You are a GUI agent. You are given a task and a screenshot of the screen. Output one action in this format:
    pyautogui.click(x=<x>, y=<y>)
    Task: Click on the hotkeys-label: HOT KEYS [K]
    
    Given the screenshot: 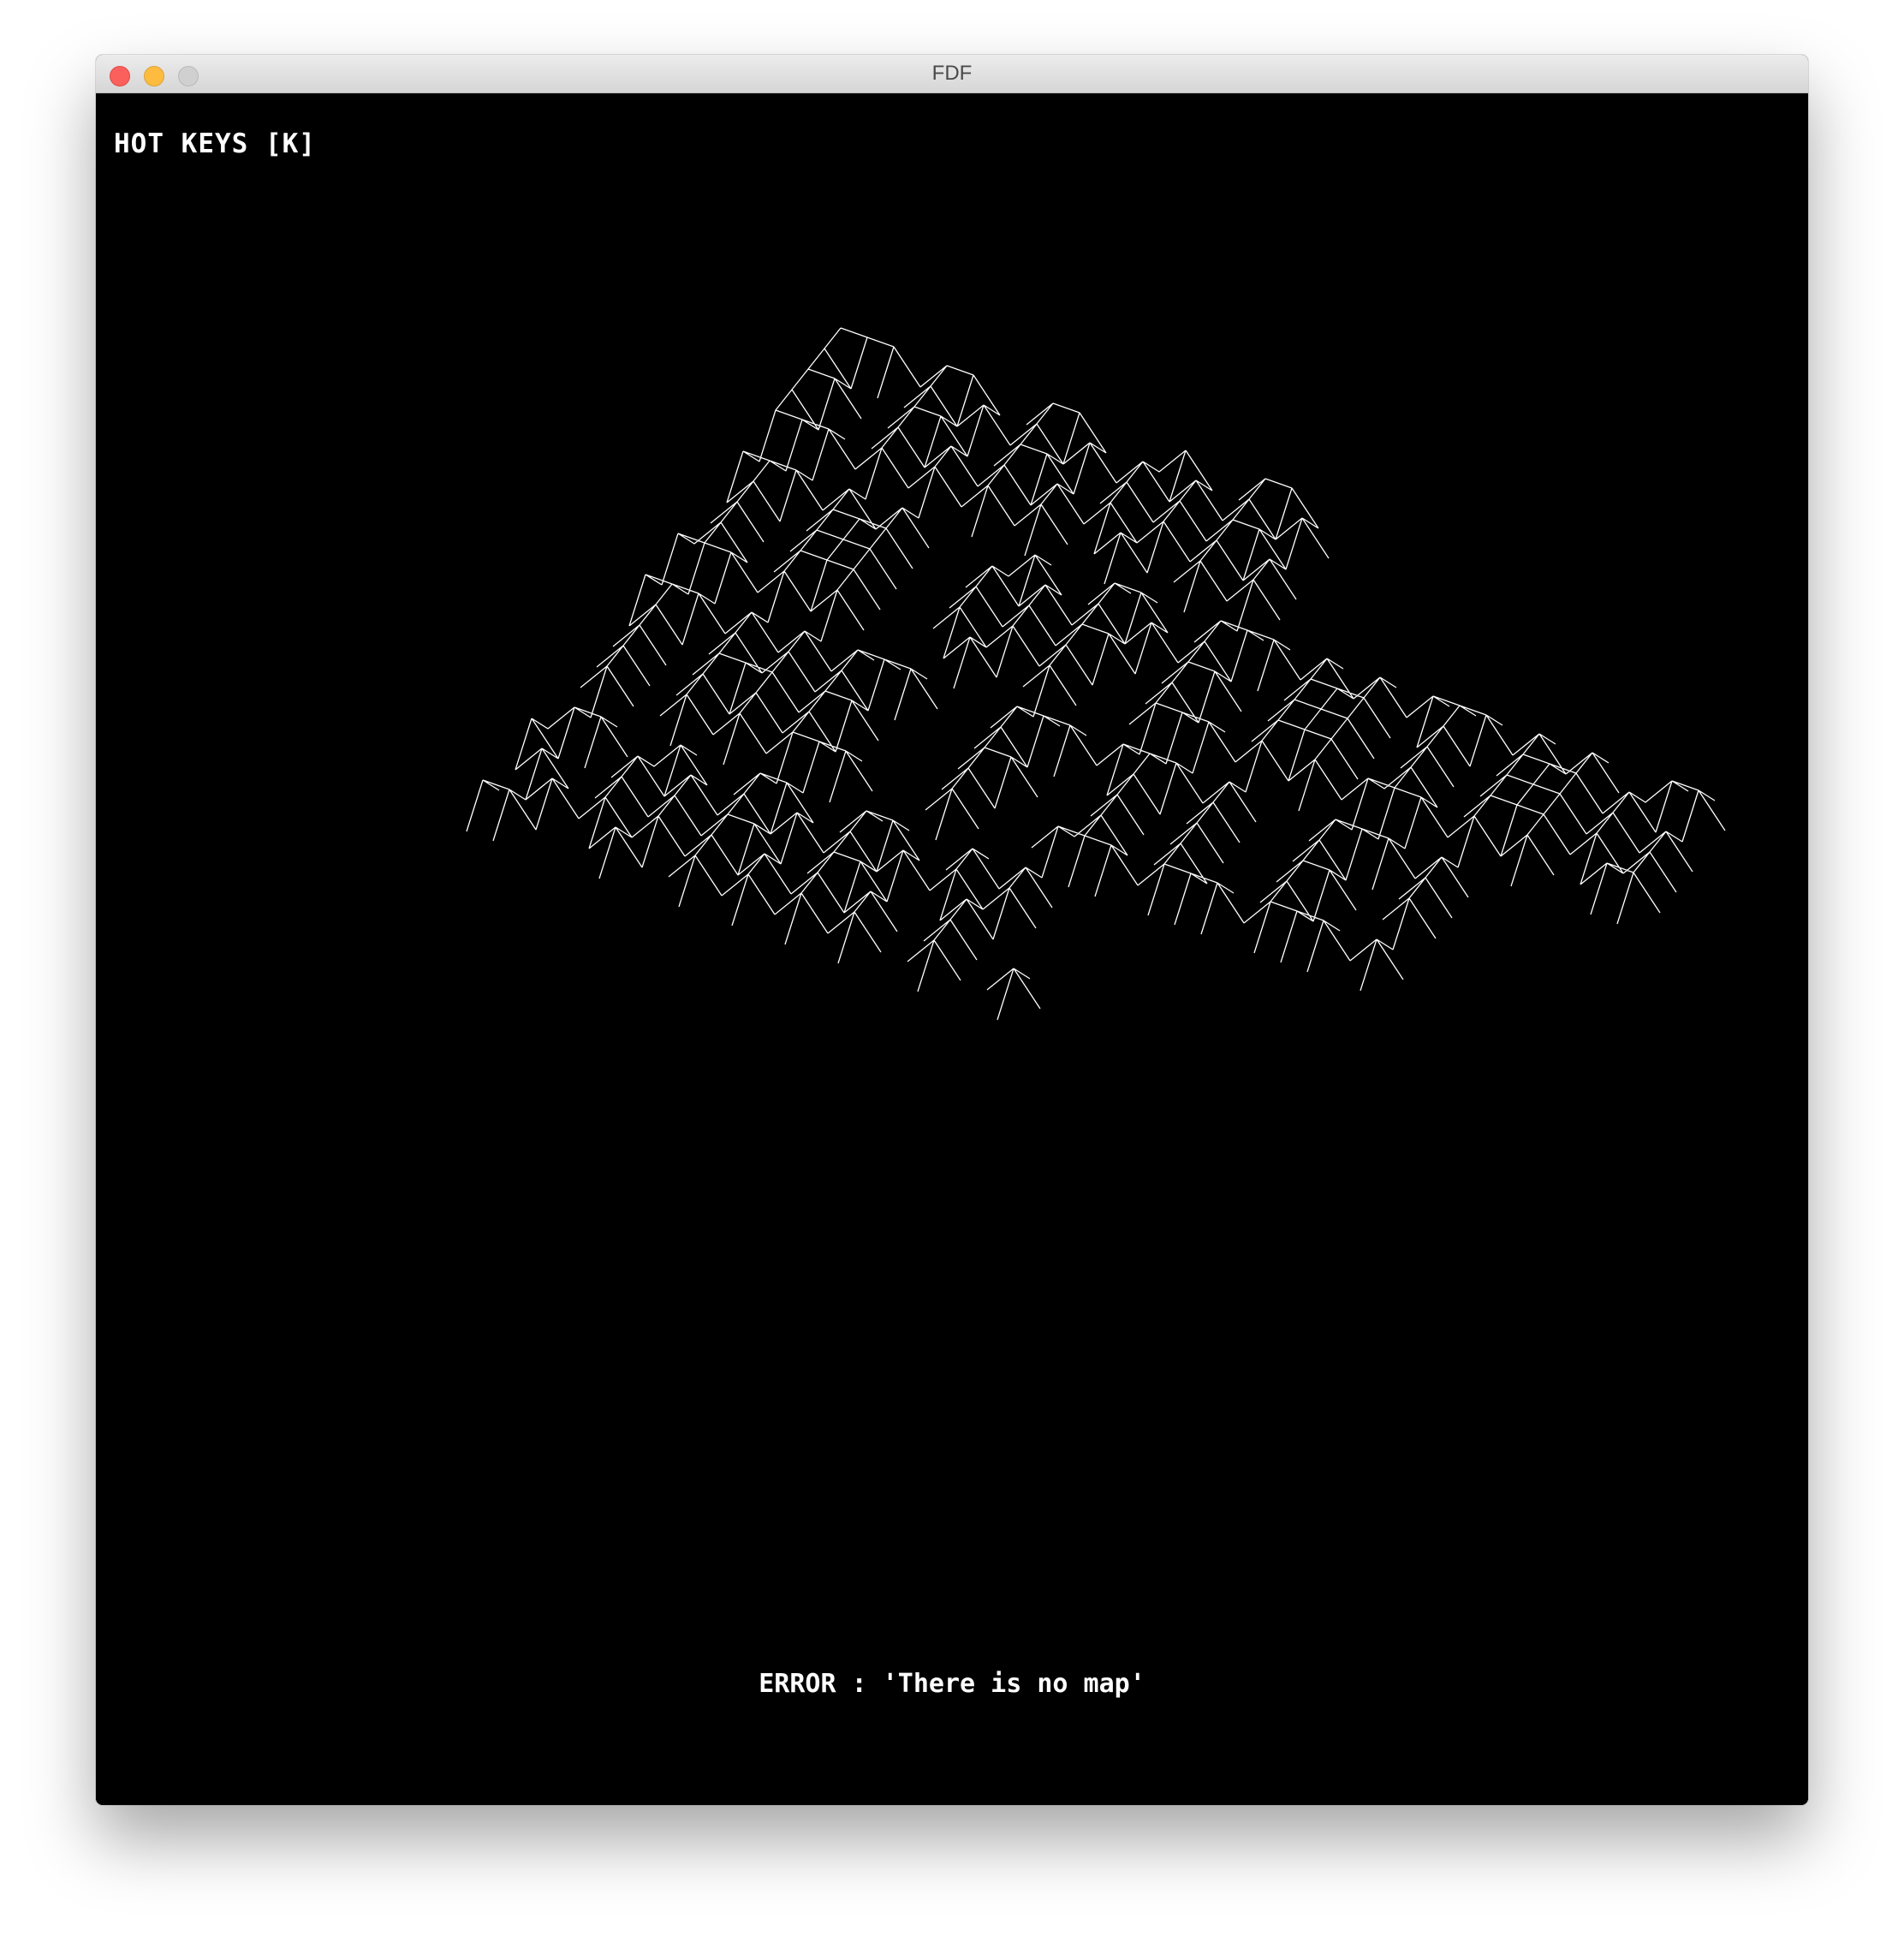 What is the action you would take?
    pyautogui.click(x=215, y=143)
    